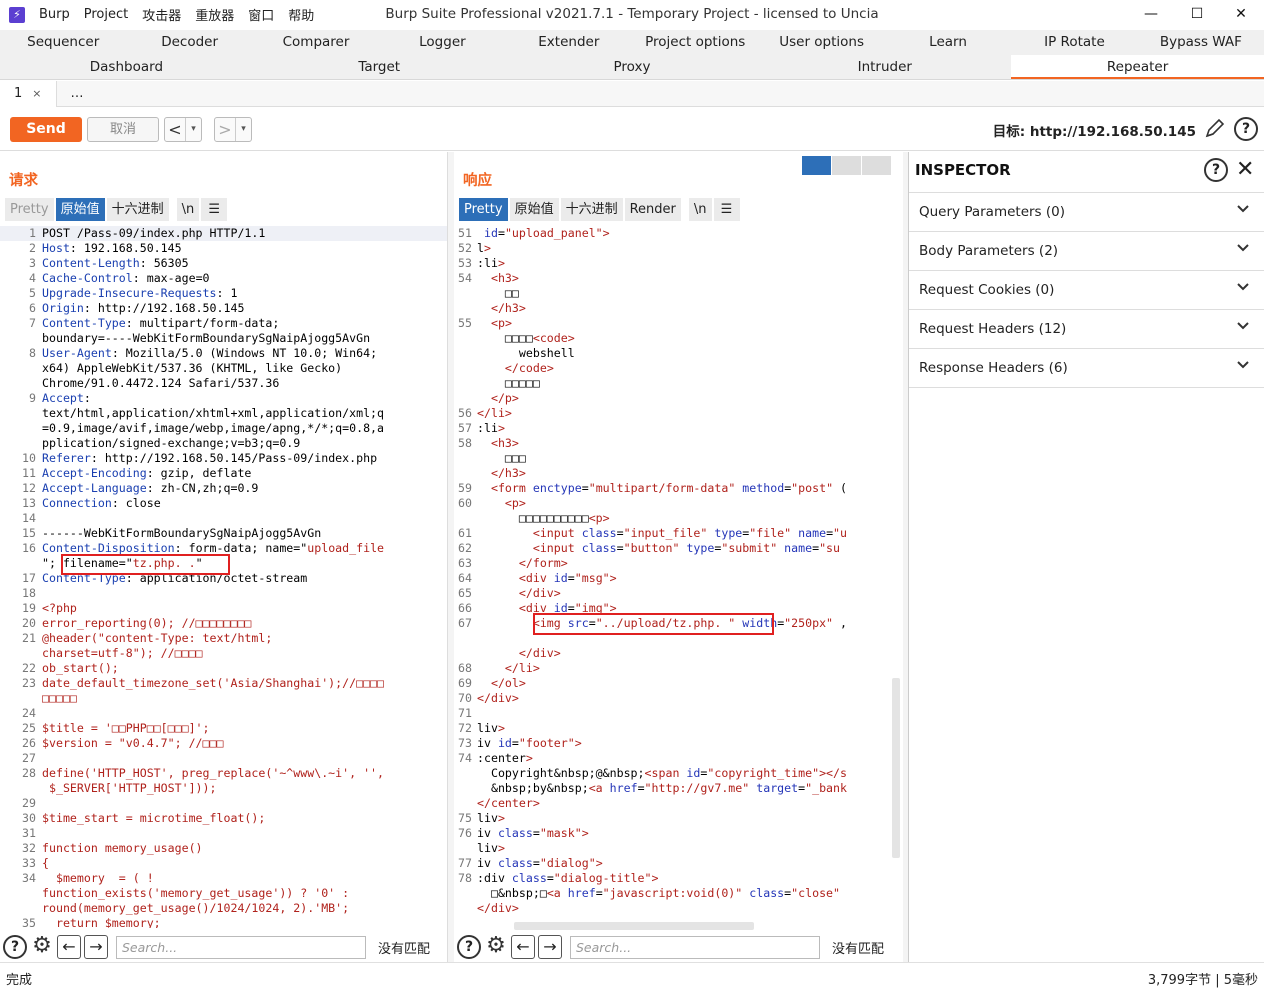  I want to click on response-horizontal-scrollbar, so click(634, 926).